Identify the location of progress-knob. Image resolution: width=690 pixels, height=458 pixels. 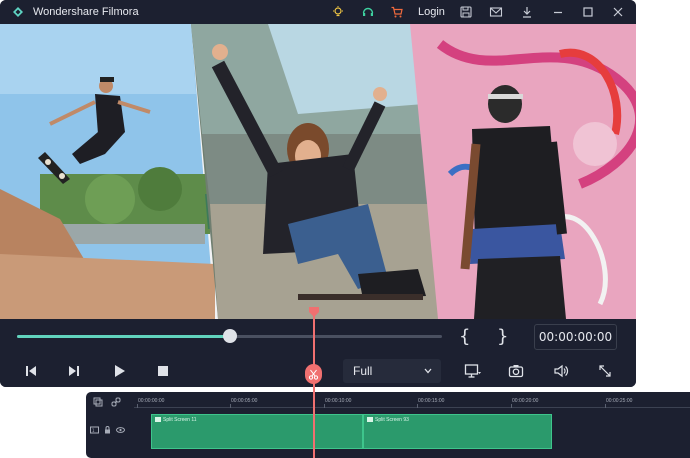
(229, 336).